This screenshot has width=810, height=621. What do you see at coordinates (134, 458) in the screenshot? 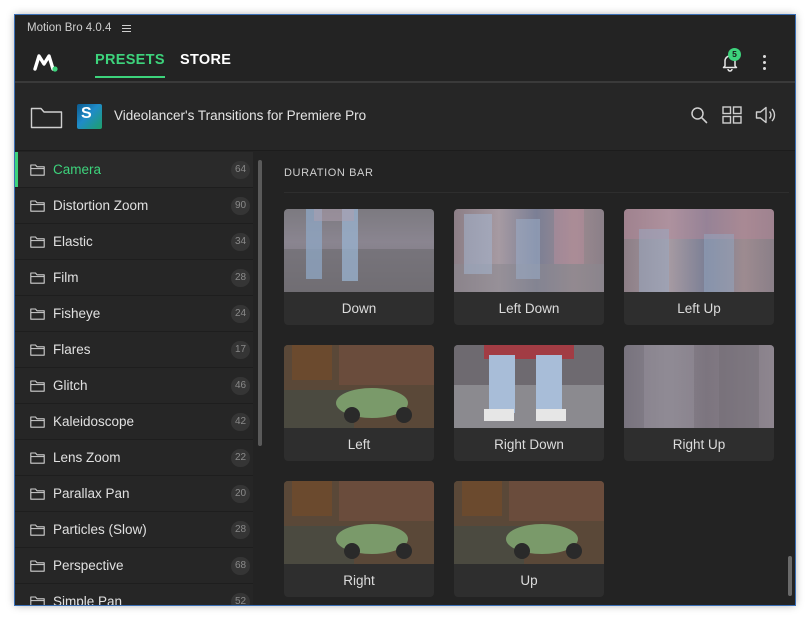
I see `sidebar-item-lens-zoom: Lens Zoom 22` at bounding box center [134, 458].